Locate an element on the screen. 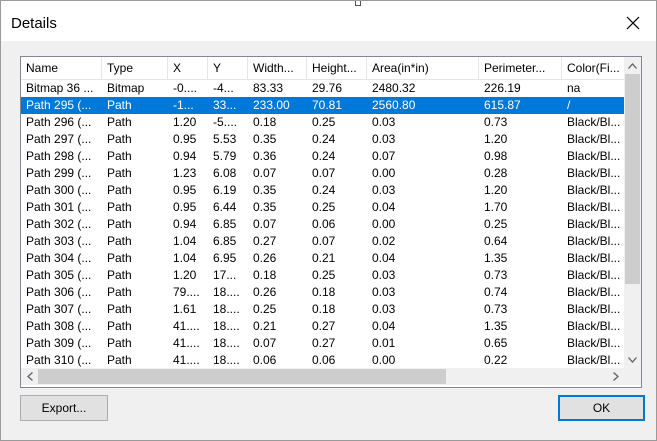 The width and height of the screenshot is (657, 441). cell-width: 0.07 is located at coordinates (265, 343).